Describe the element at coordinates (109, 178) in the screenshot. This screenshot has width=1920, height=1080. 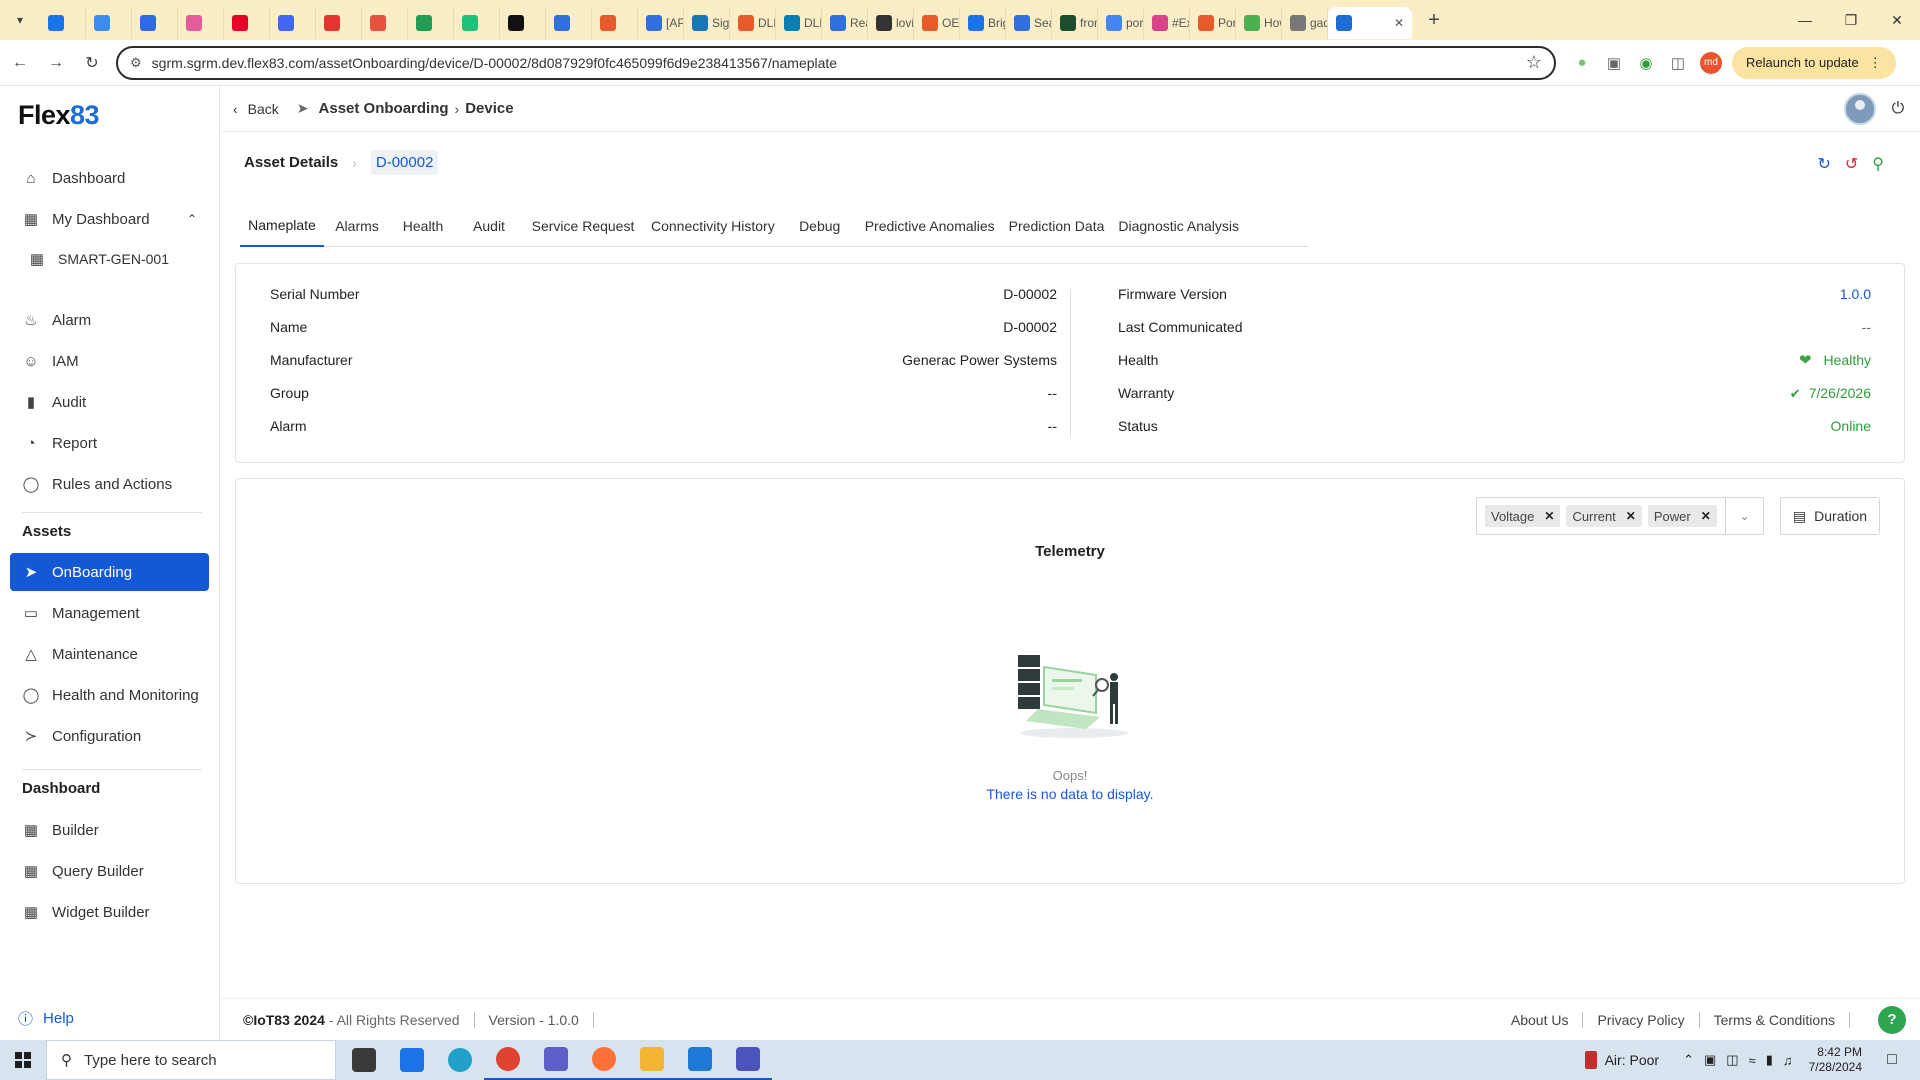
I see `nav-dashboard: ⌂ Dashboard` at that location.